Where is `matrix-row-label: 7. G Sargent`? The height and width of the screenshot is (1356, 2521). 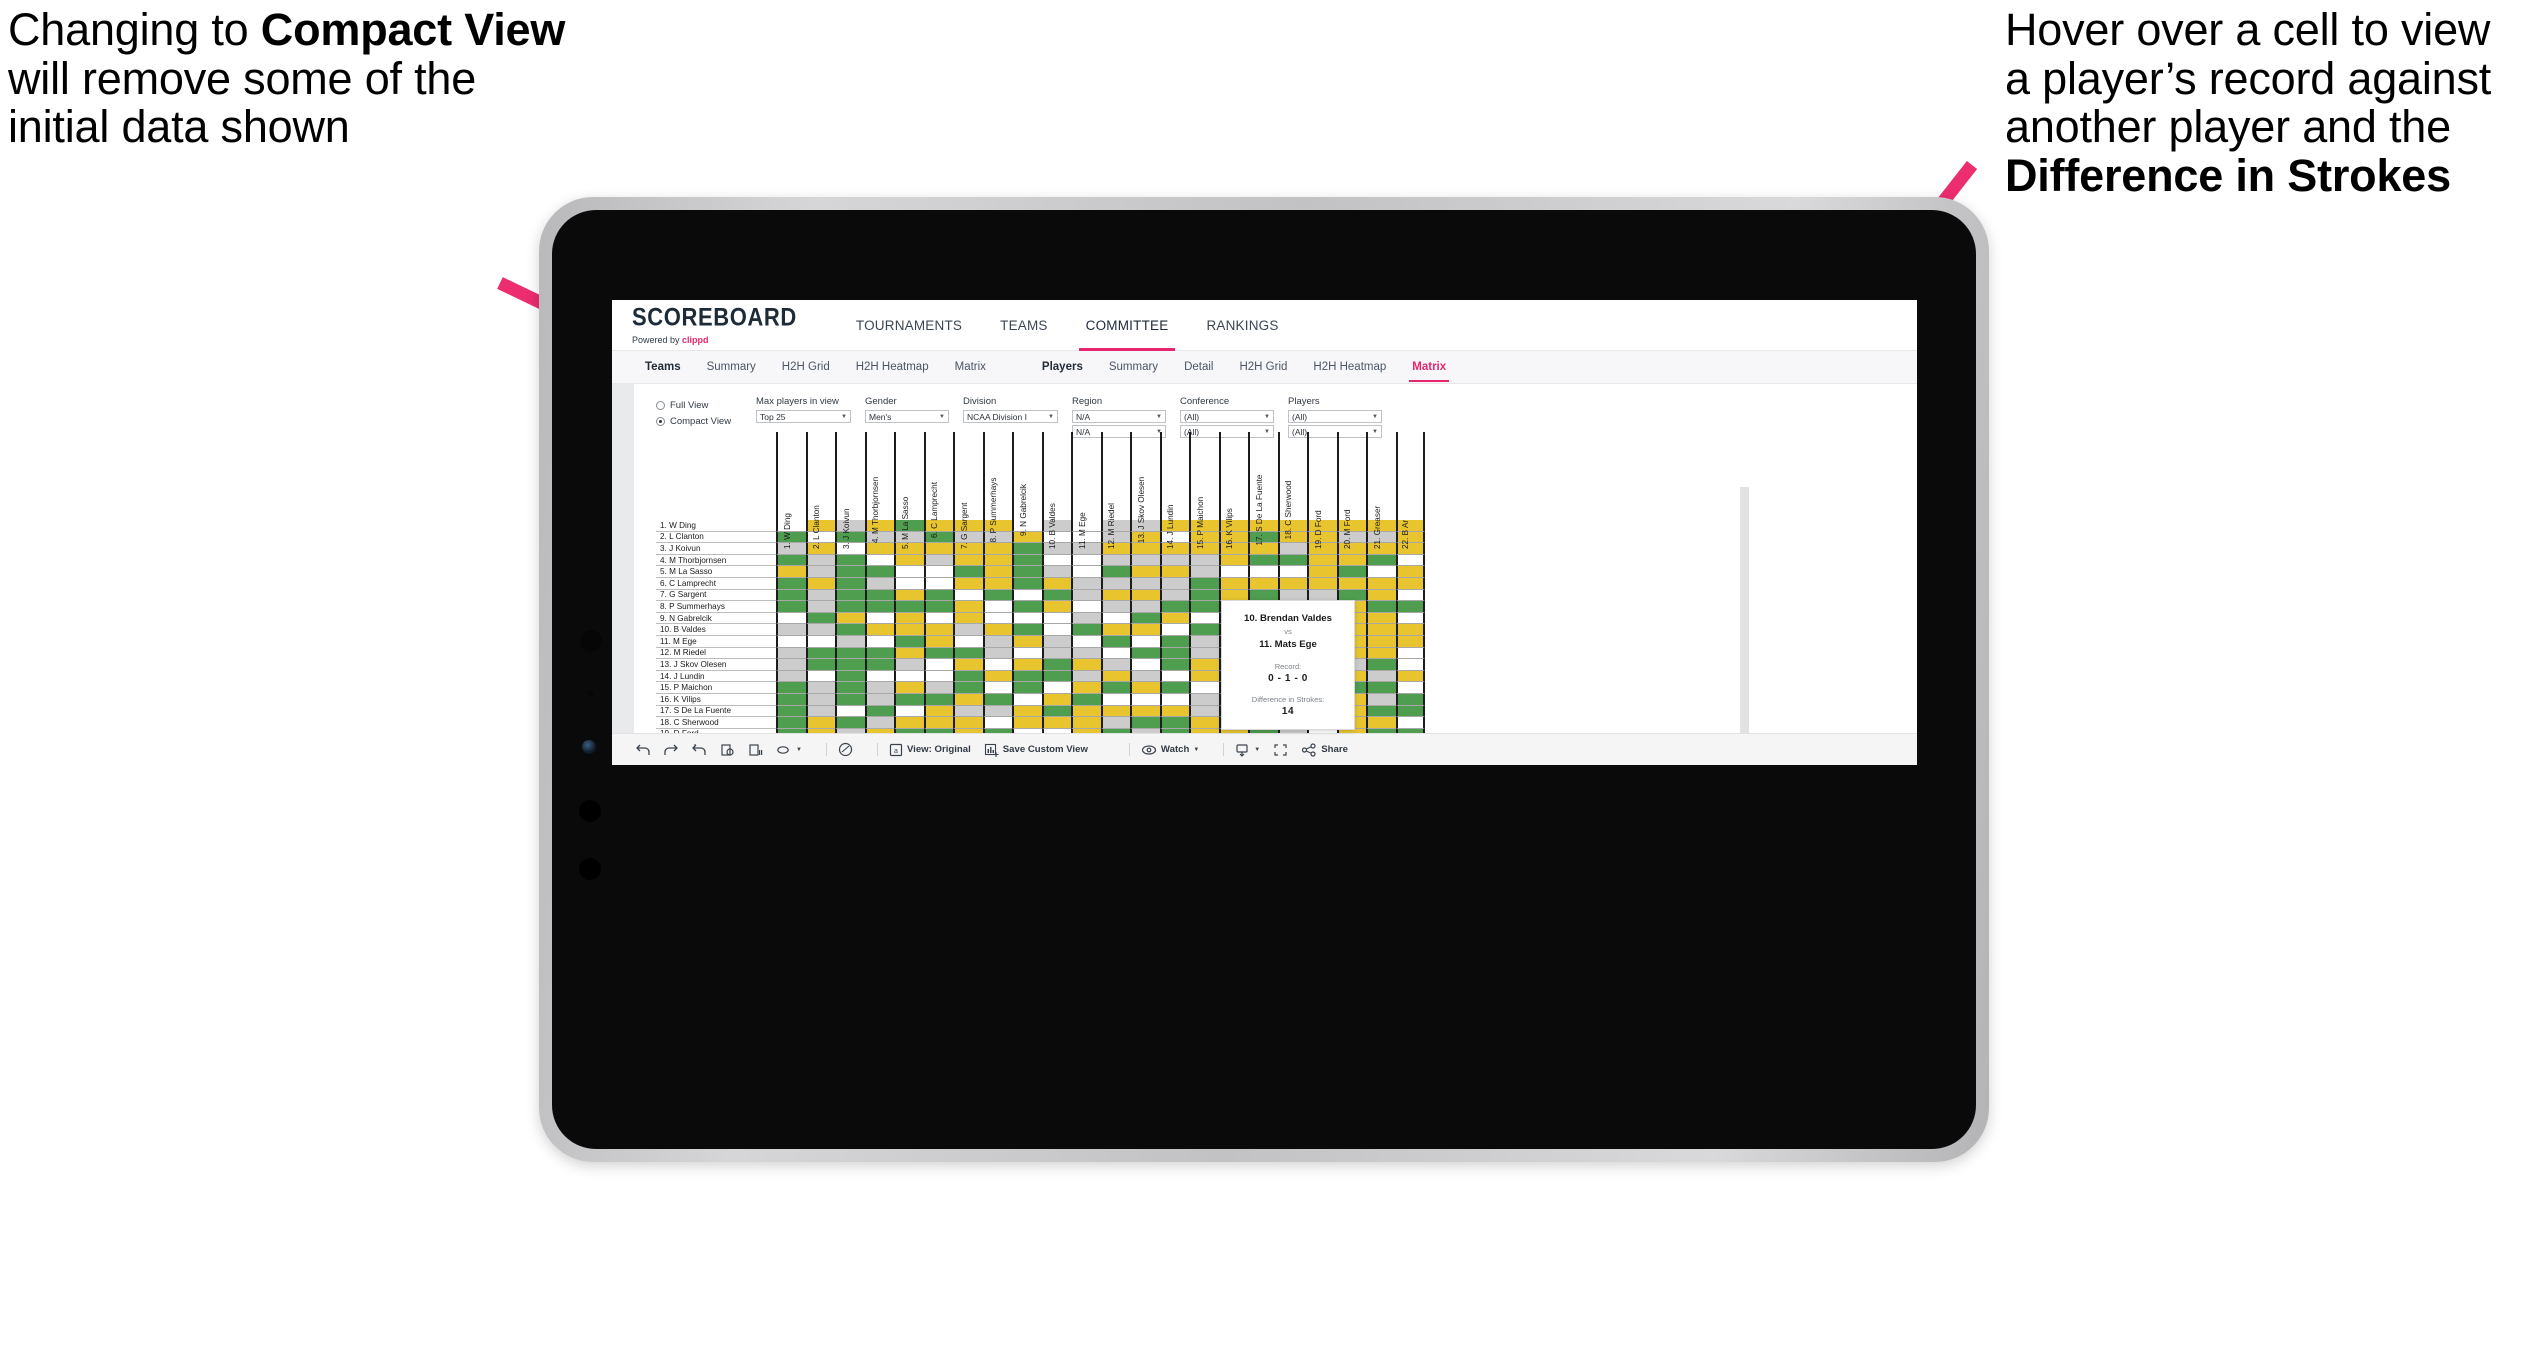 matrix-row-label: 7. G Sargent is located at coordinates (716, 596).